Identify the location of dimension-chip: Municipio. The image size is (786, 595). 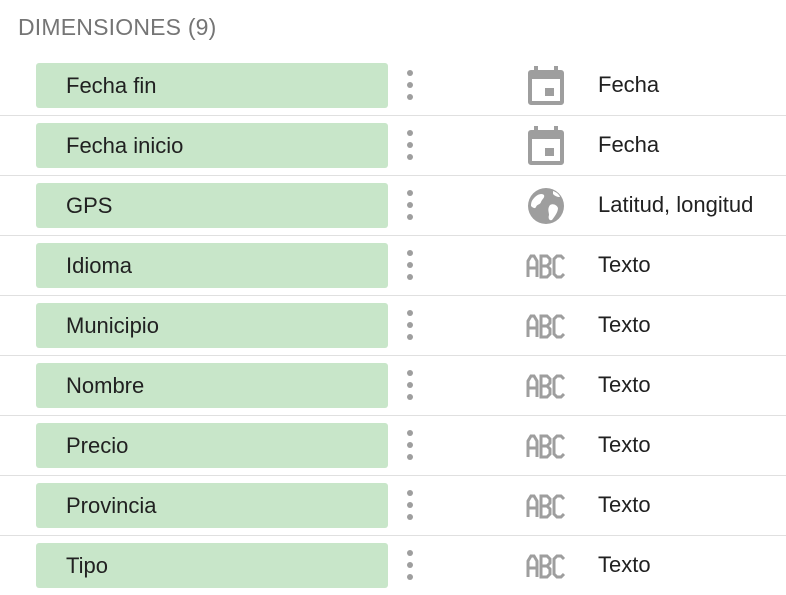
(212, 325).